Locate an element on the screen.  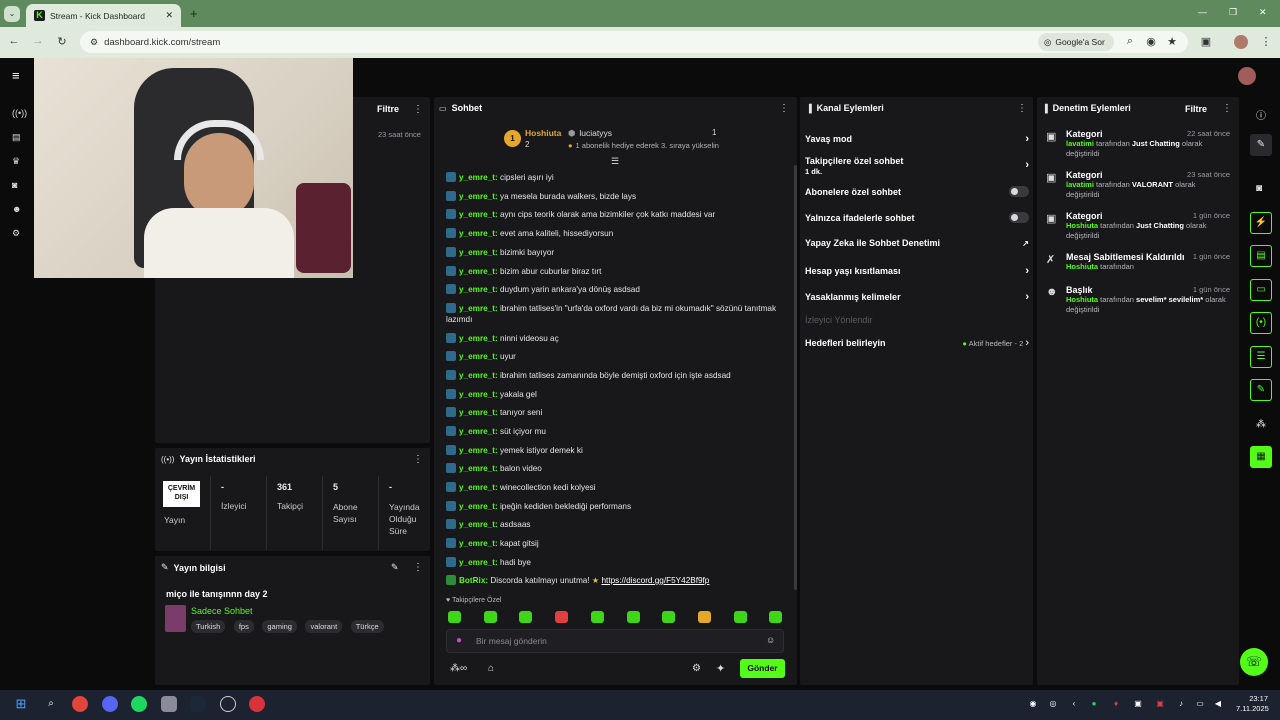
chat-settings-icon: ⚙ is located at coordinates (696, 668).